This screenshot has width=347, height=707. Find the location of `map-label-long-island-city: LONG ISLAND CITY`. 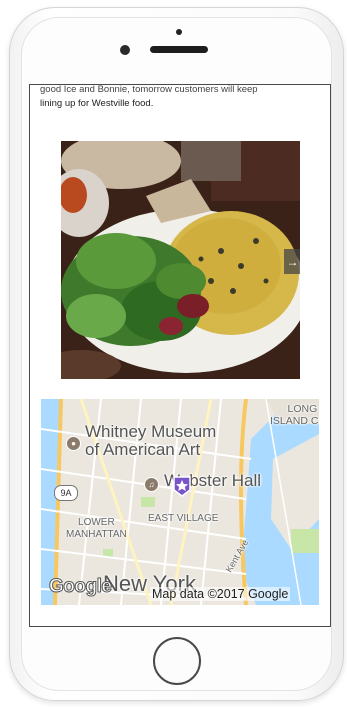

map-label-long-island-city: LONG ISLAND CITY is located at coordinates (294, 415).